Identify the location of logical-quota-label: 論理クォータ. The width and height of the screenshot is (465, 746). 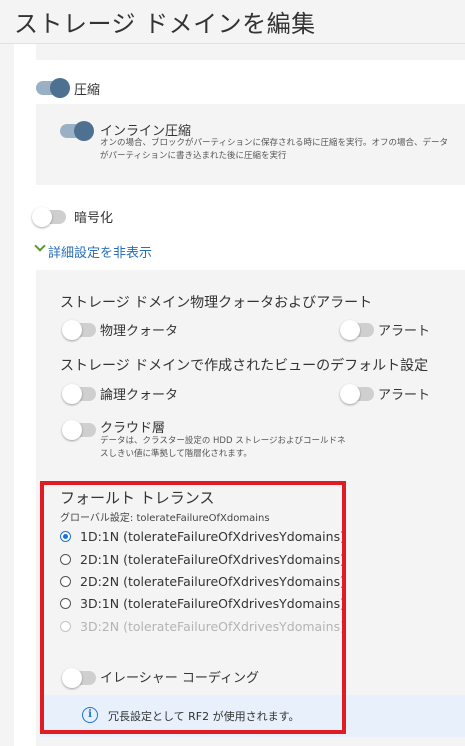
(139, 395).